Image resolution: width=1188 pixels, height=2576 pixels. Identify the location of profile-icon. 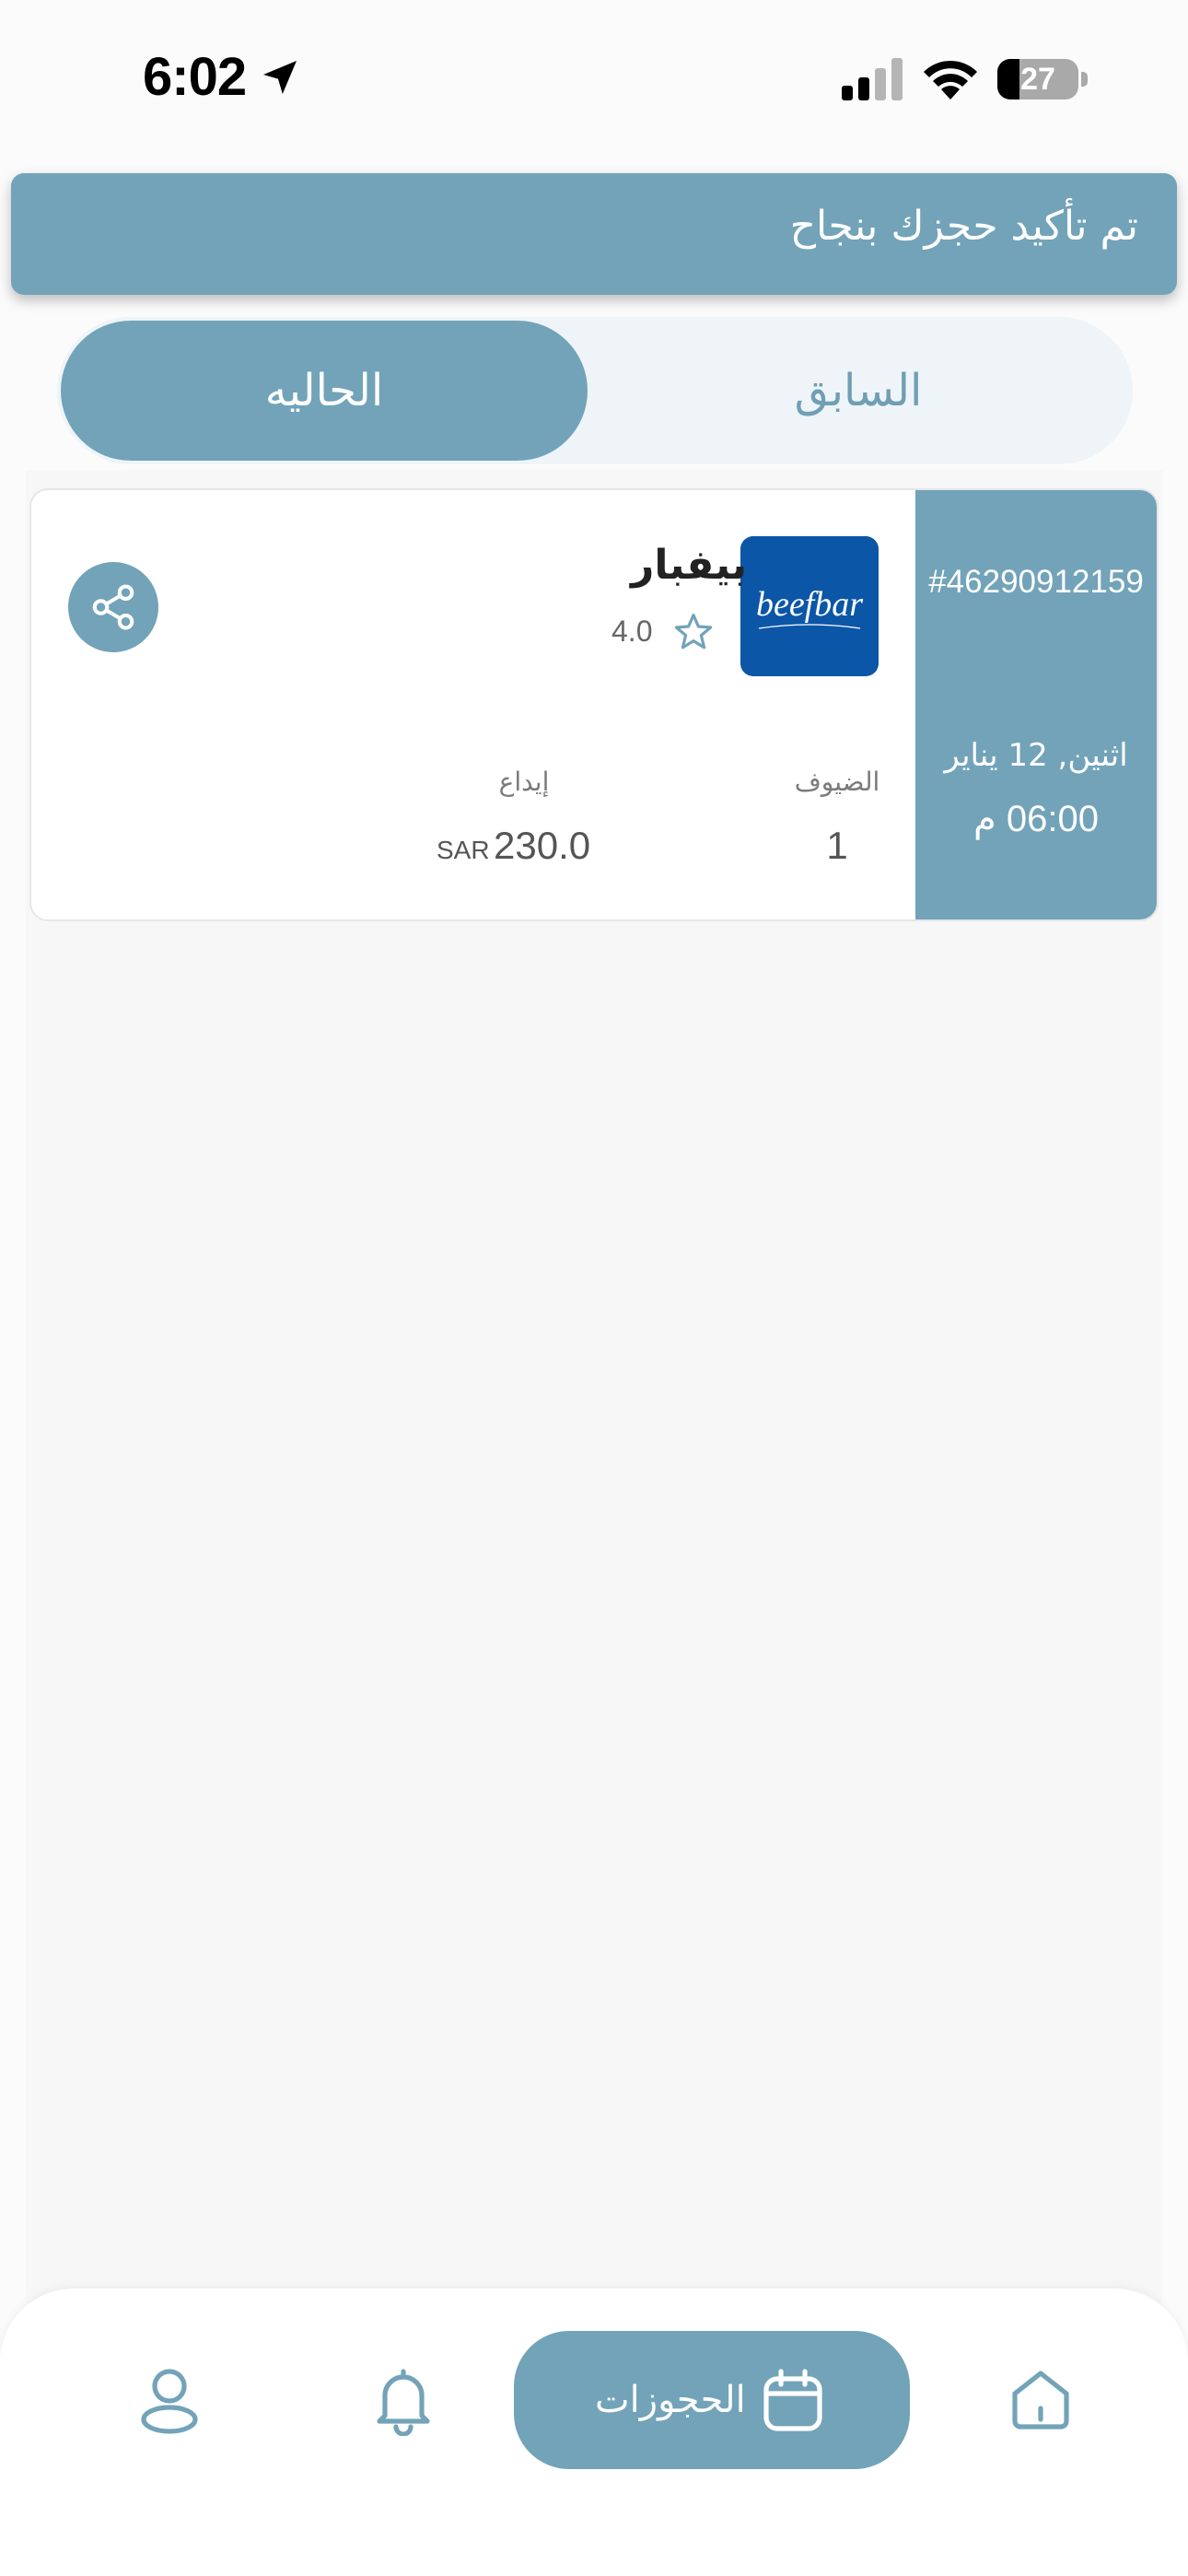
(169, 2401).